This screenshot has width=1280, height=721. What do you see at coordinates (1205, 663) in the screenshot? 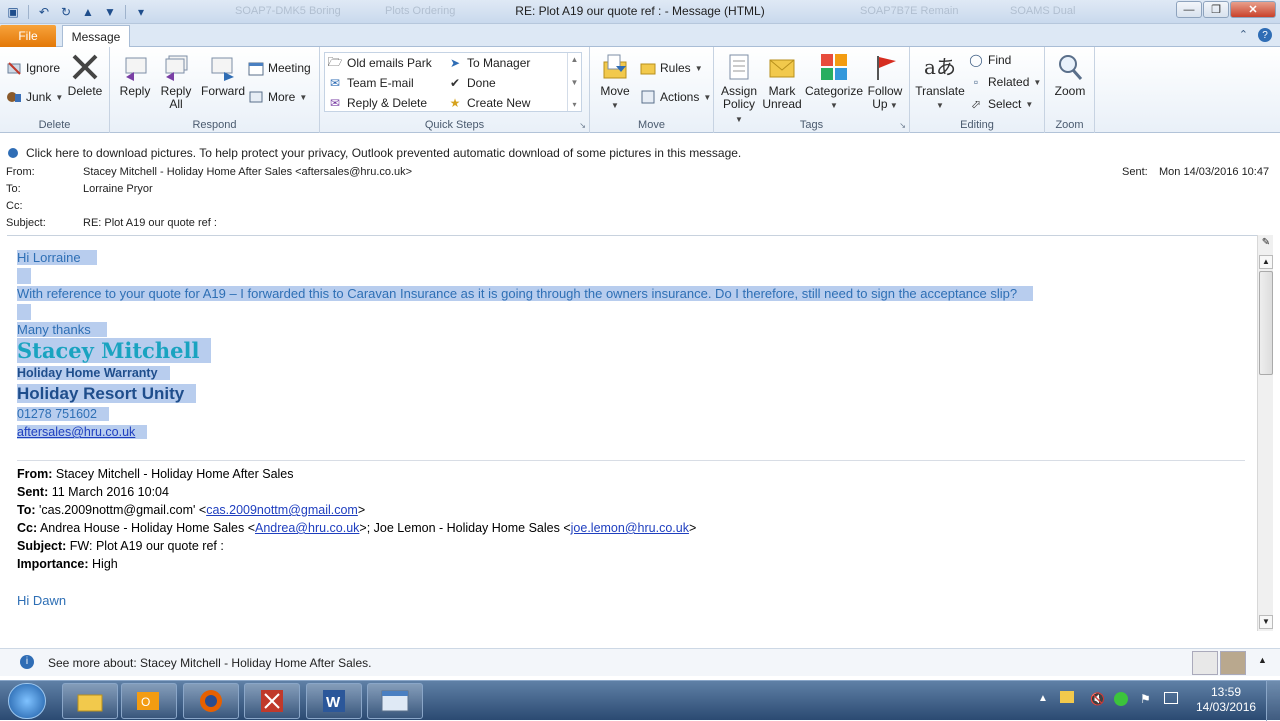
I see `contact-avatar` at bounding box center [1205, 663].